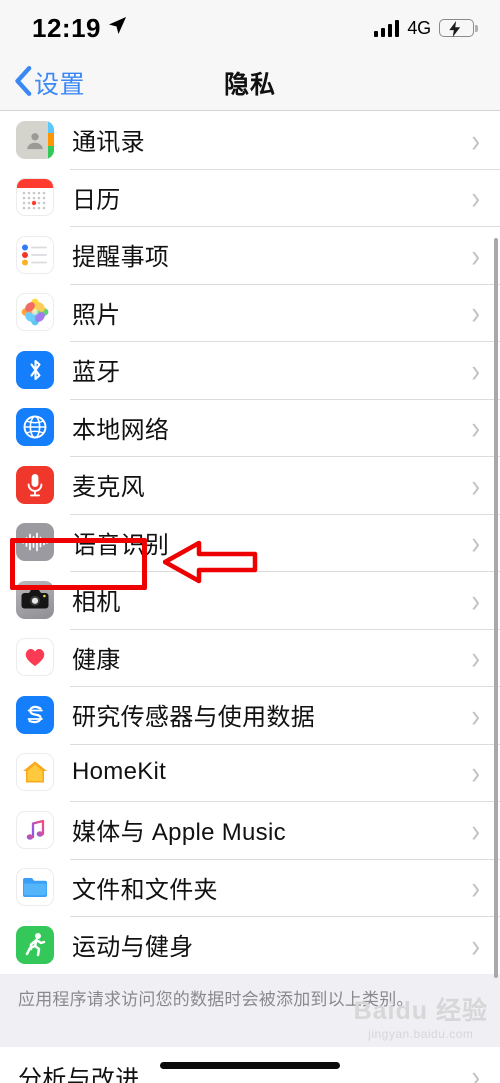 The height and width of the screenshot is (1083, 500). Describe the element at coordinates (79, 1074) in the screenshot. I see `list-item-label: 分析与改进` at that location.